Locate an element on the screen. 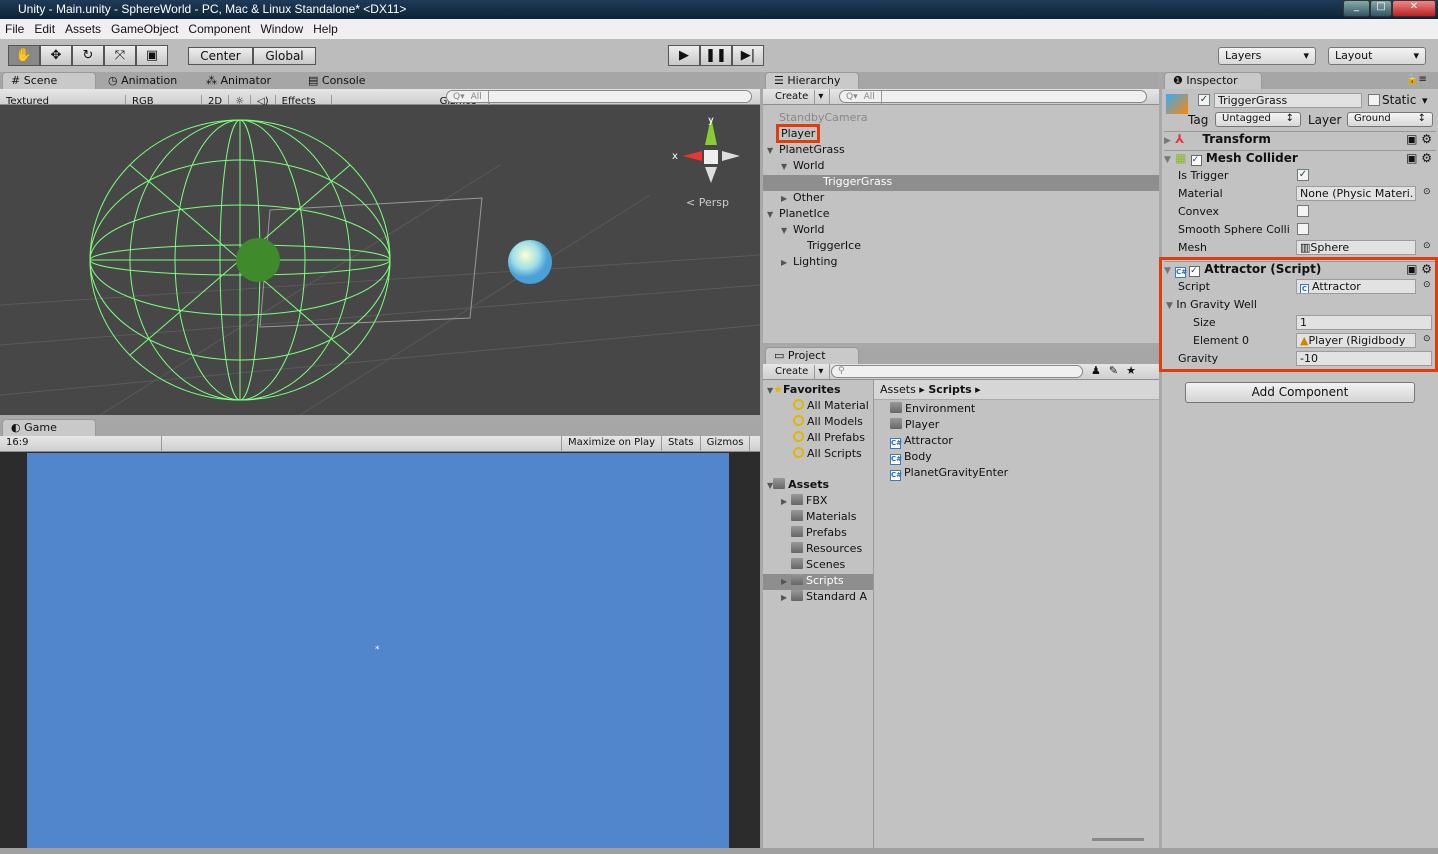 Image resolution: width=1438 pixels, height=854 pixels. asset-folder-item: ▶ Scripts is located at coordinates (818, 582).